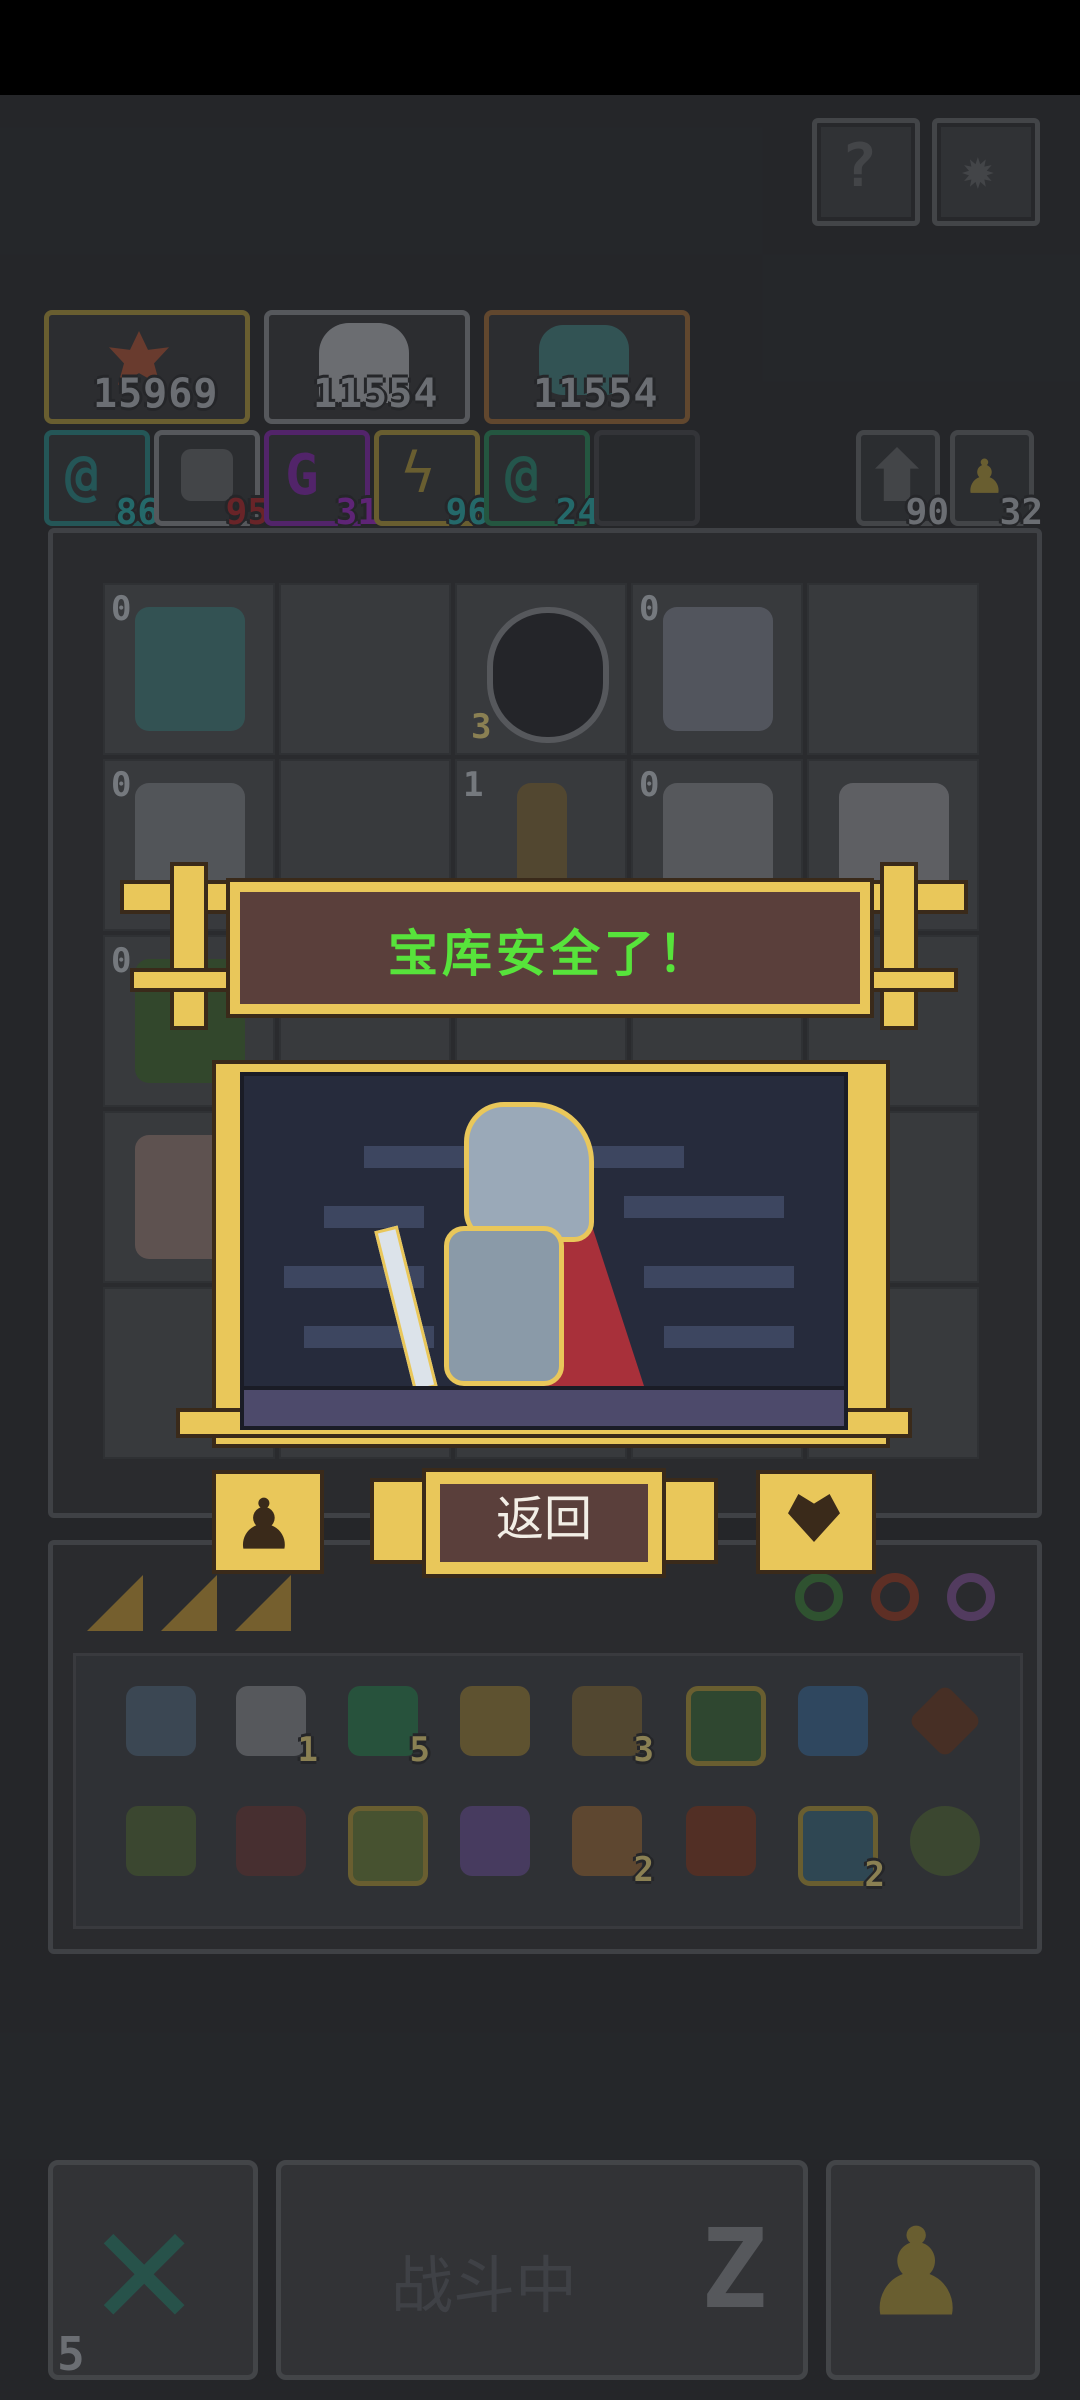 This screenshot has width=1080, height=2400. I want to click on dialog-message: 宝库安全了！, so click(550, 954).